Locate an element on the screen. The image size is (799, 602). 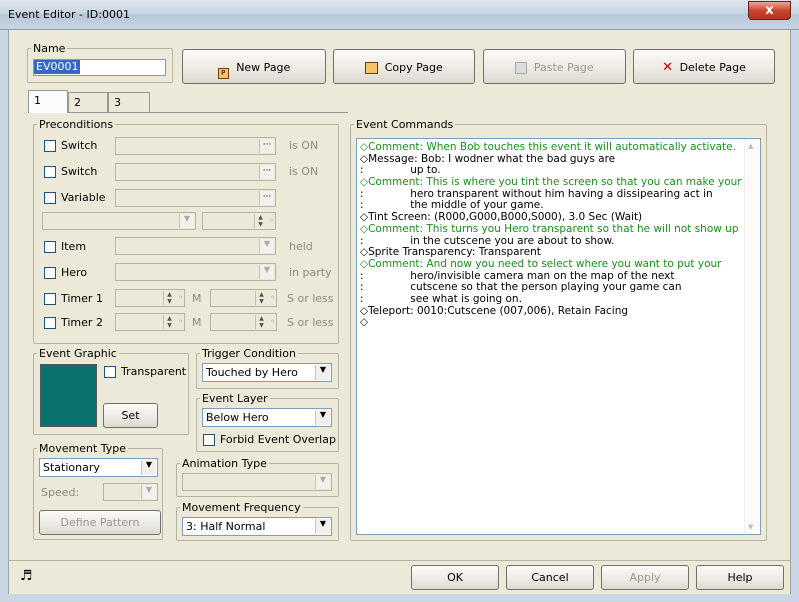
event-commands-legend: Event Commands is located at coordinates (405, 124).